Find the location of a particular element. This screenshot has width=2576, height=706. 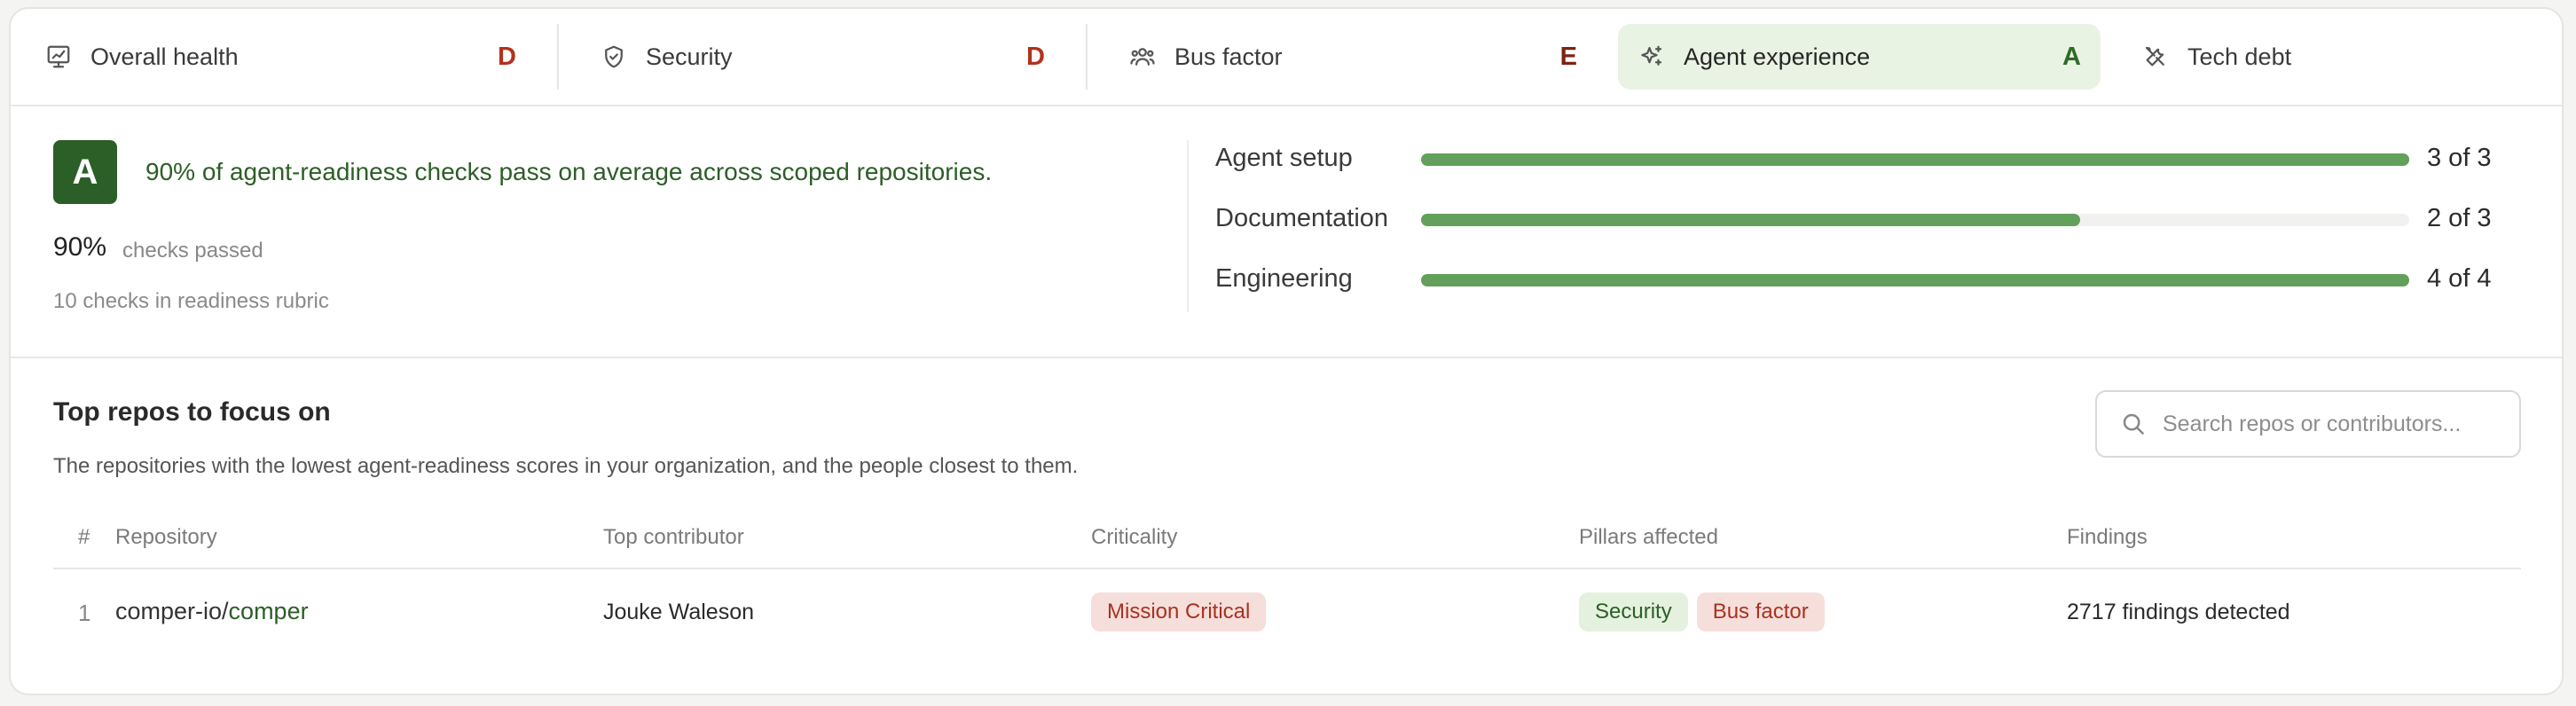

search-input is located at coordinates (2331, 424).